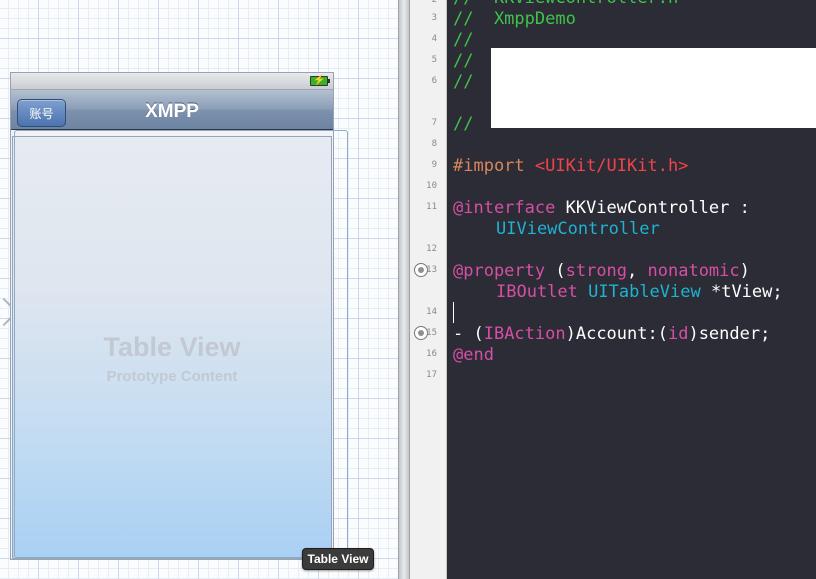  Describe the element at coordinates (434, 39) in the screenshot. I see `line-number: 4` at that location.